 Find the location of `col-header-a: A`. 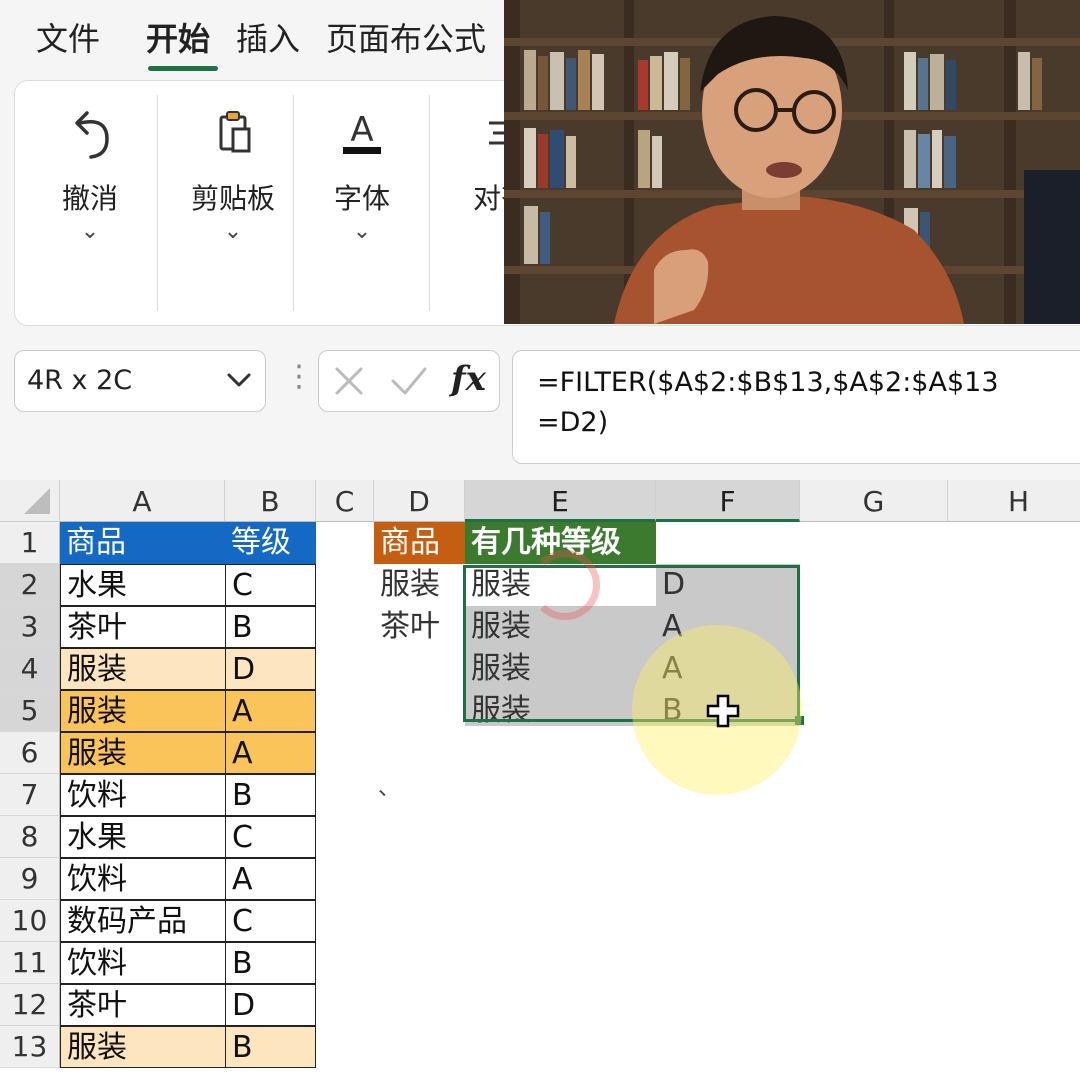

col-header-a: A is located at coordinates (142, 501).